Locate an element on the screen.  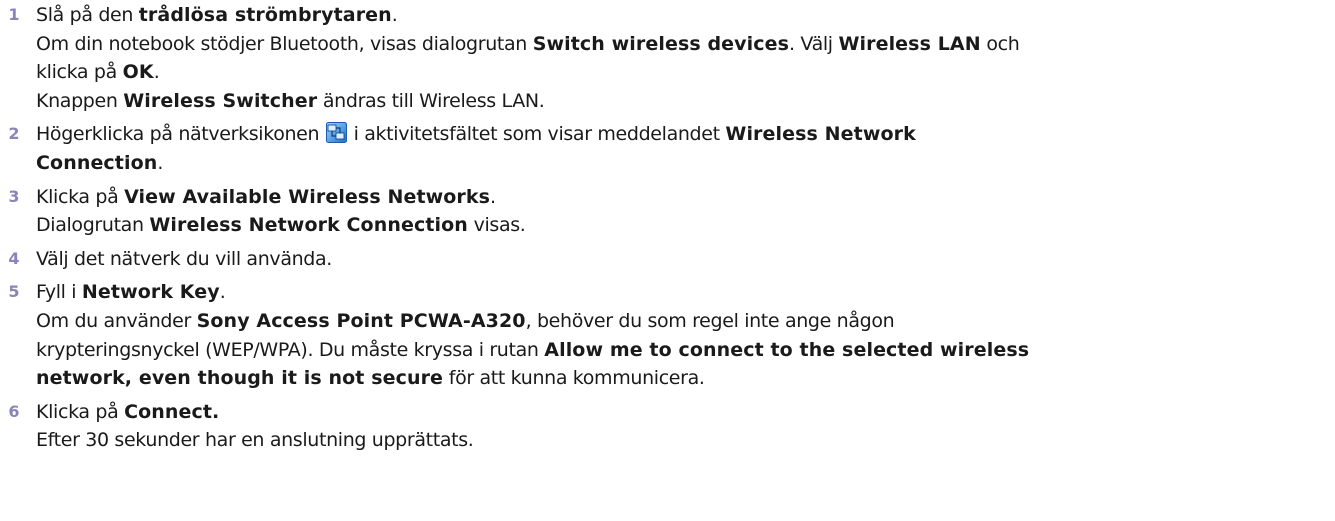
step-number: 5 is located at coordinates (14, 292).